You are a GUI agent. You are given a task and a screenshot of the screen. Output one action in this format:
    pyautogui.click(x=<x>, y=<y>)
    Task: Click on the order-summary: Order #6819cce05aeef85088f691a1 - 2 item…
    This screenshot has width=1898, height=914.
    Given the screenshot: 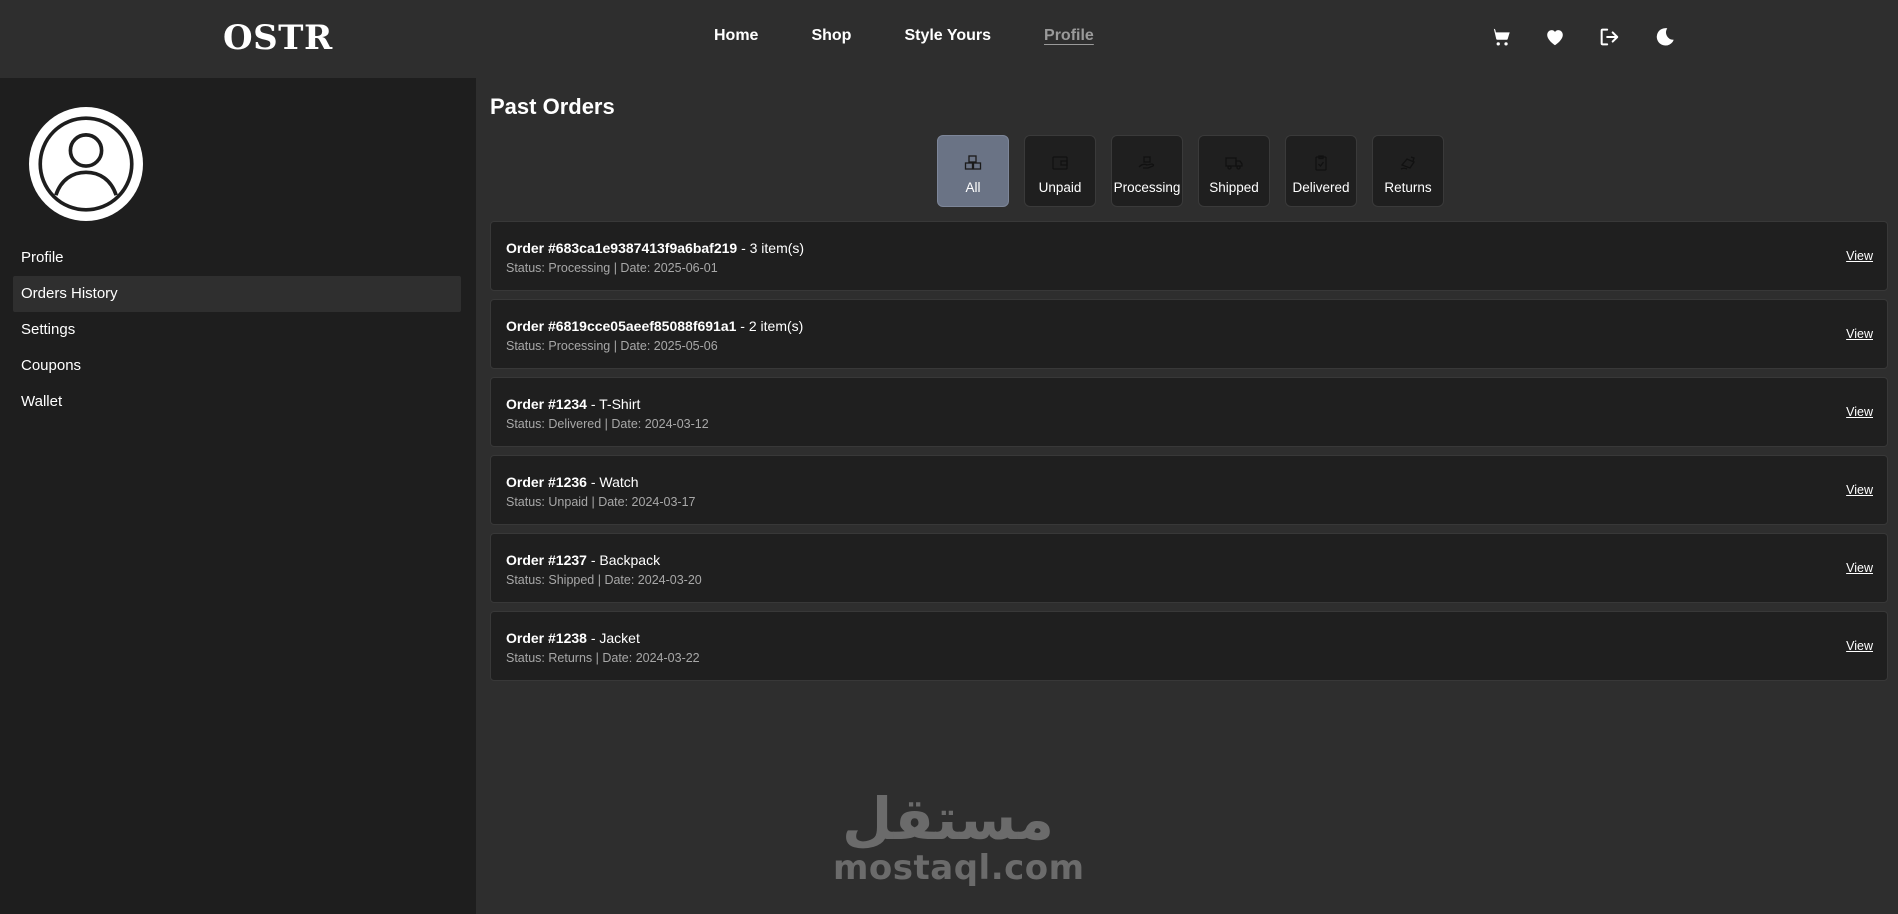 What is the action you would take?
    pyautogui.click(x=654, y=326)
    